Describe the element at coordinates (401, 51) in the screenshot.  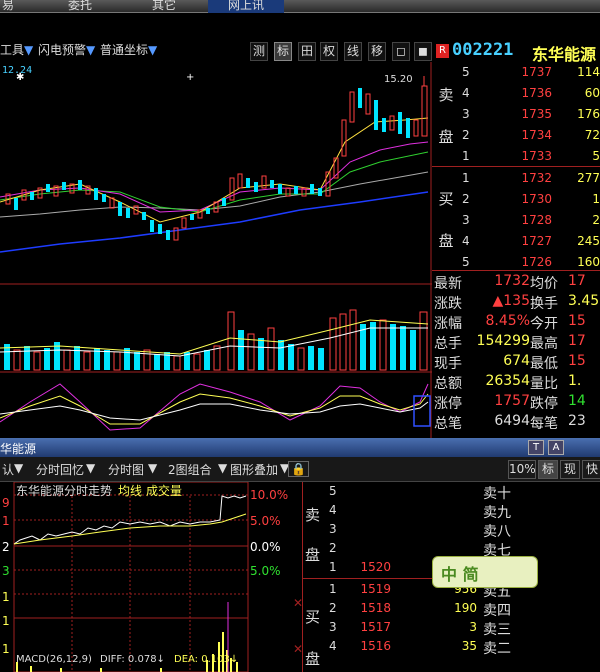
I see `toolbar-button: ◻` at that location.